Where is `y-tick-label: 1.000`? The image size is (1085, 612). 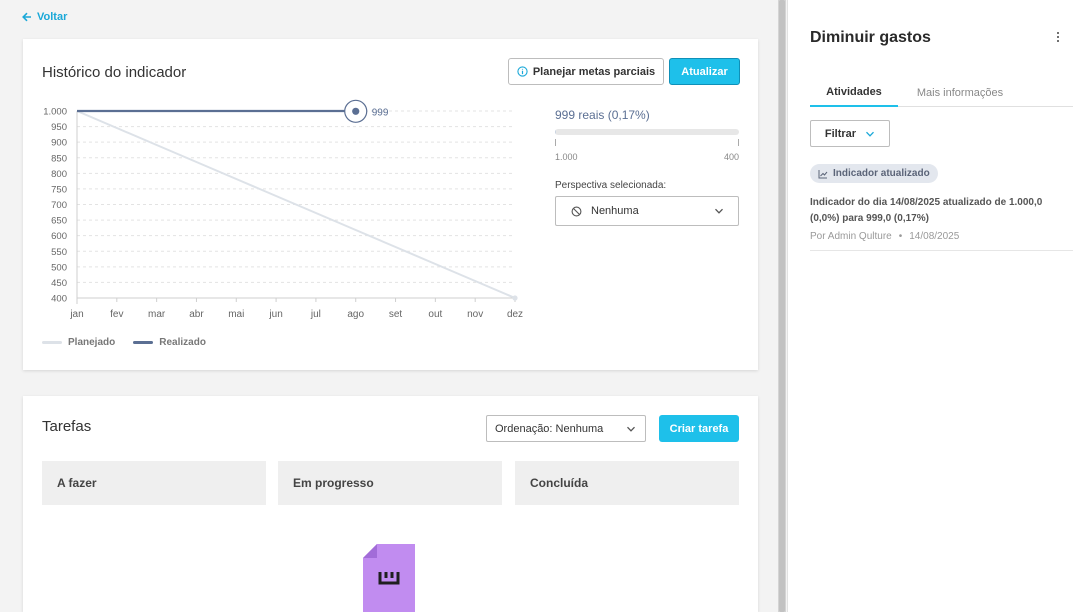
y-tick-label: 1.000 is located at coordinates (55, 112).